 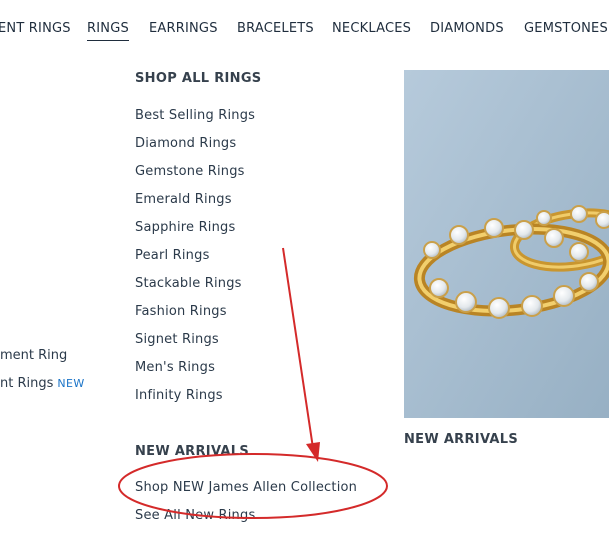 What do you see at coordinates (371, 28) in the screenshot?
I see `nav-necklaces: NECKLACES` at bounding box center [371, 28].